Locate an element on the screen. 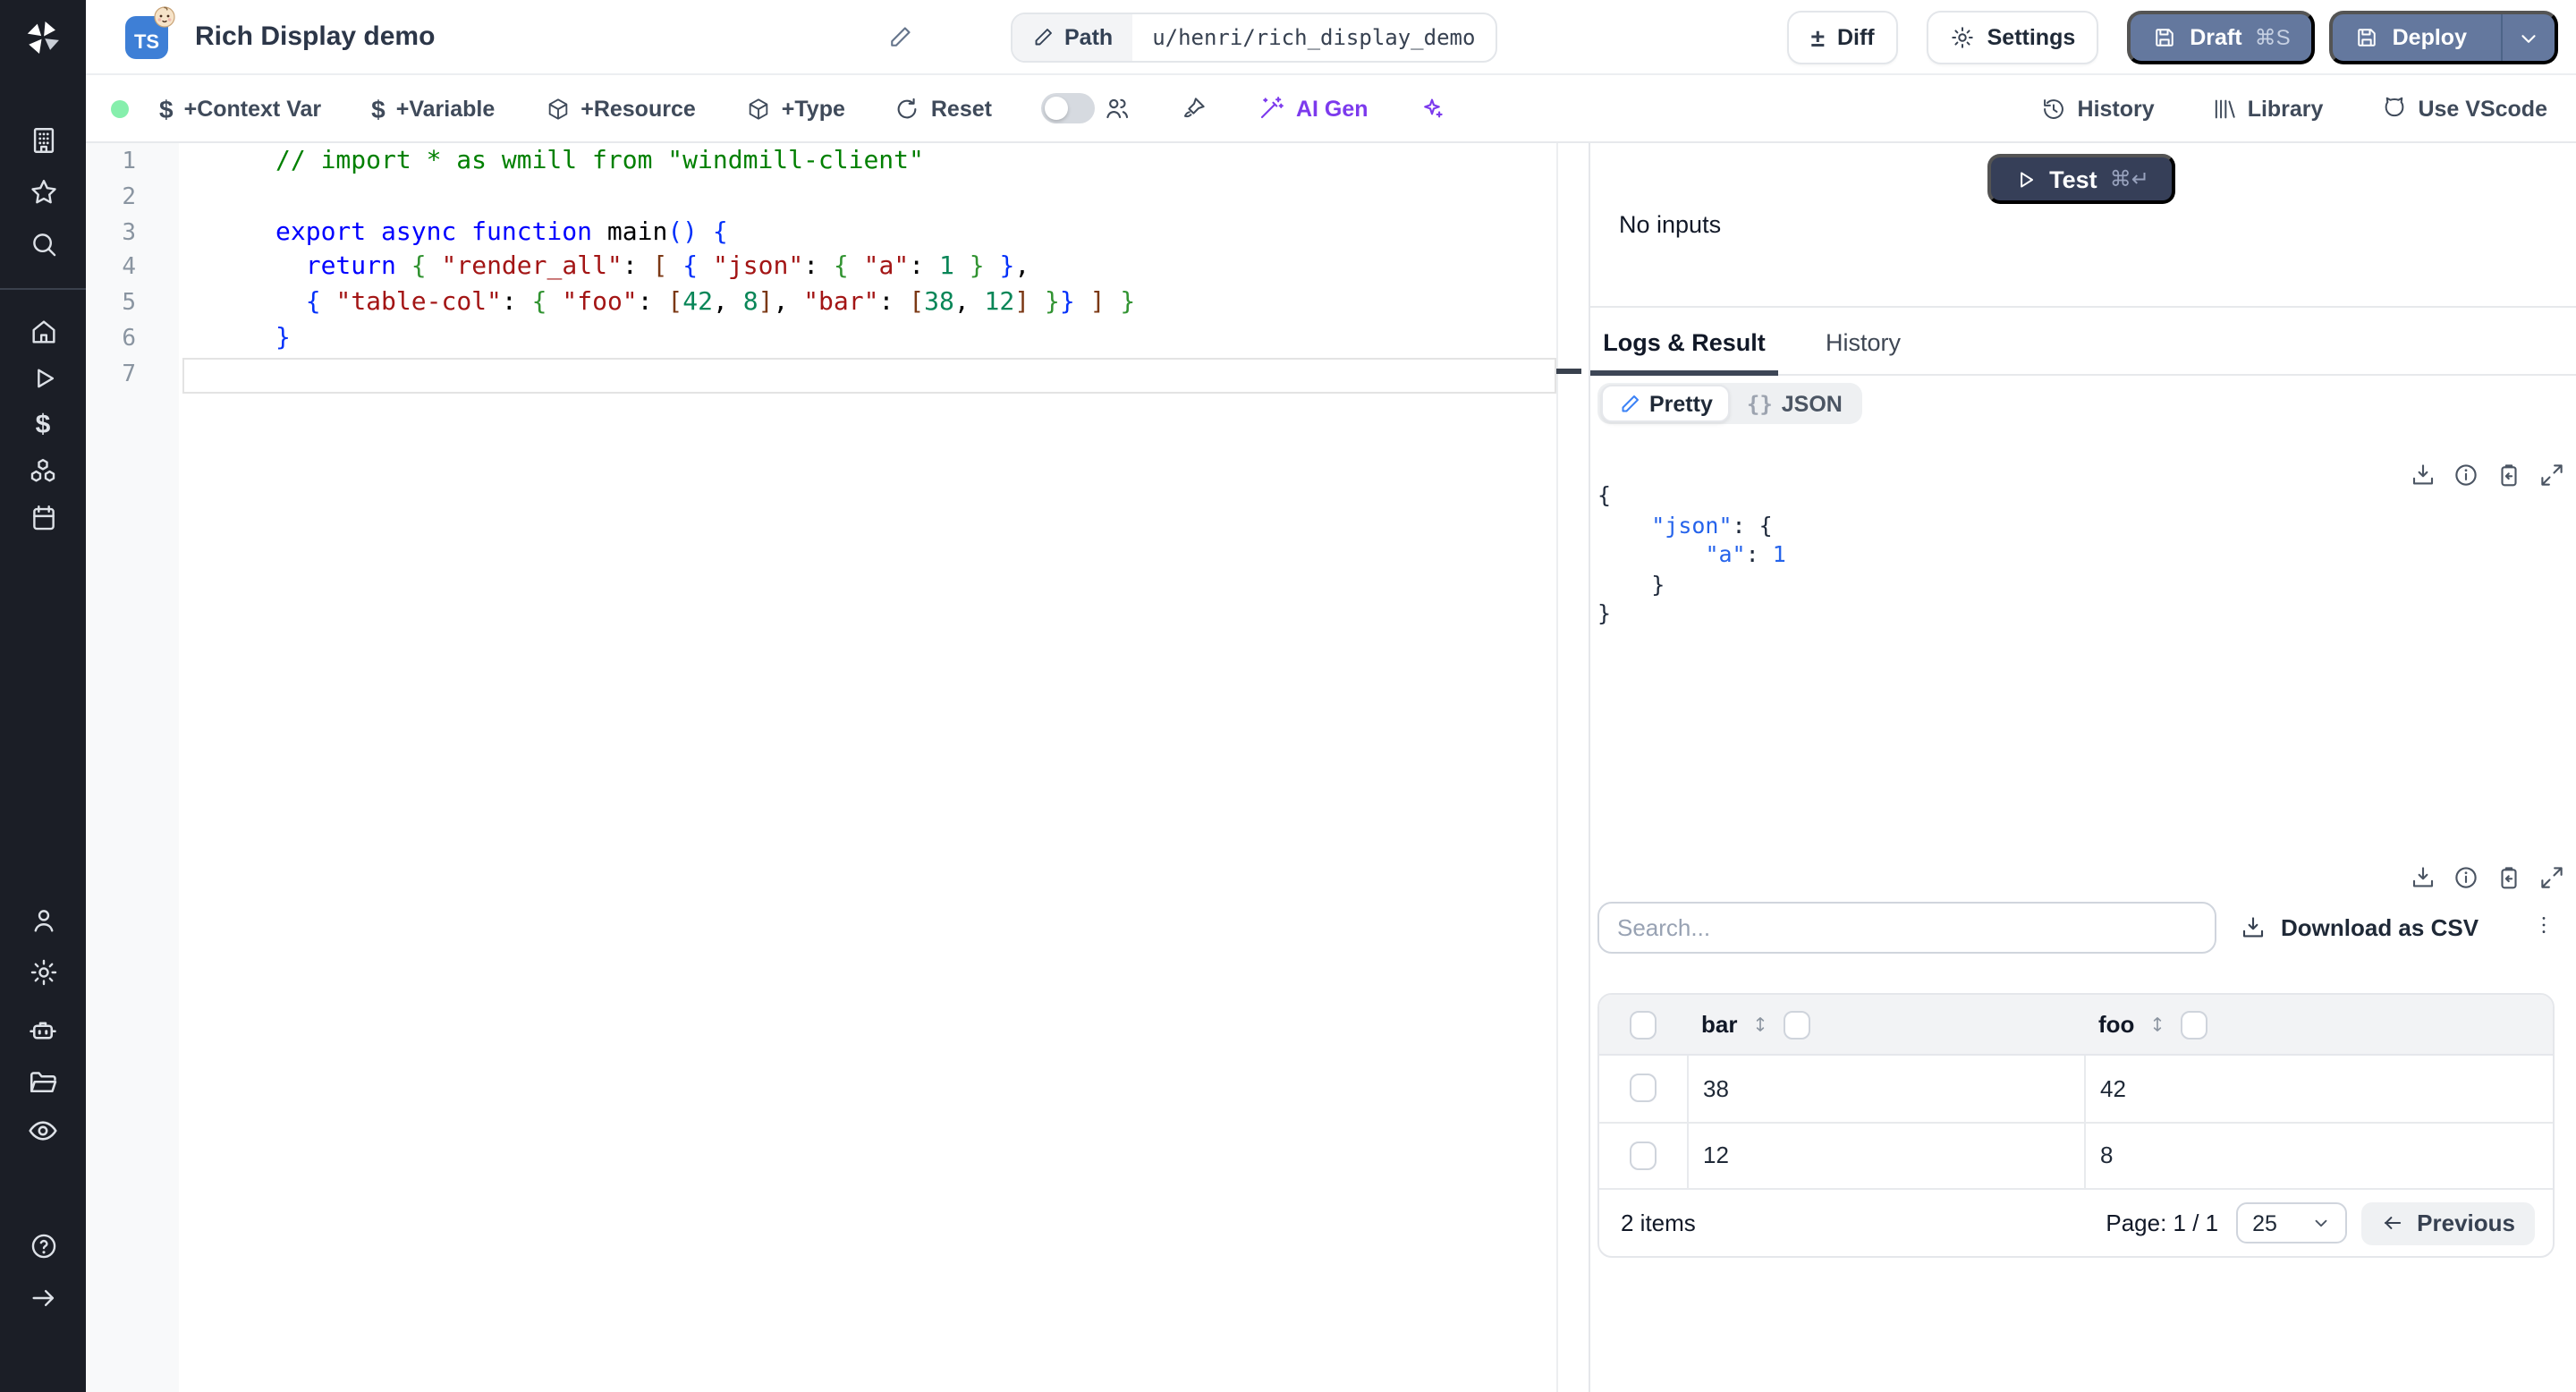 The height and width of the screenshot is (1392, 2576). current-line-highlight is located at coordinates (869, 375).